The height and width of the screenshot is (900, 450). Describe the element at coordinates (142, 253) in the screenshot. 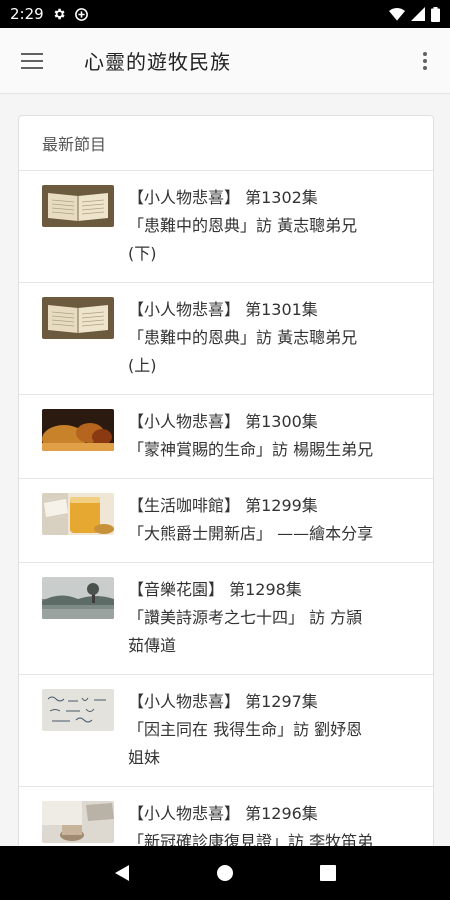

I see `program-title-line: (下)` at that location.